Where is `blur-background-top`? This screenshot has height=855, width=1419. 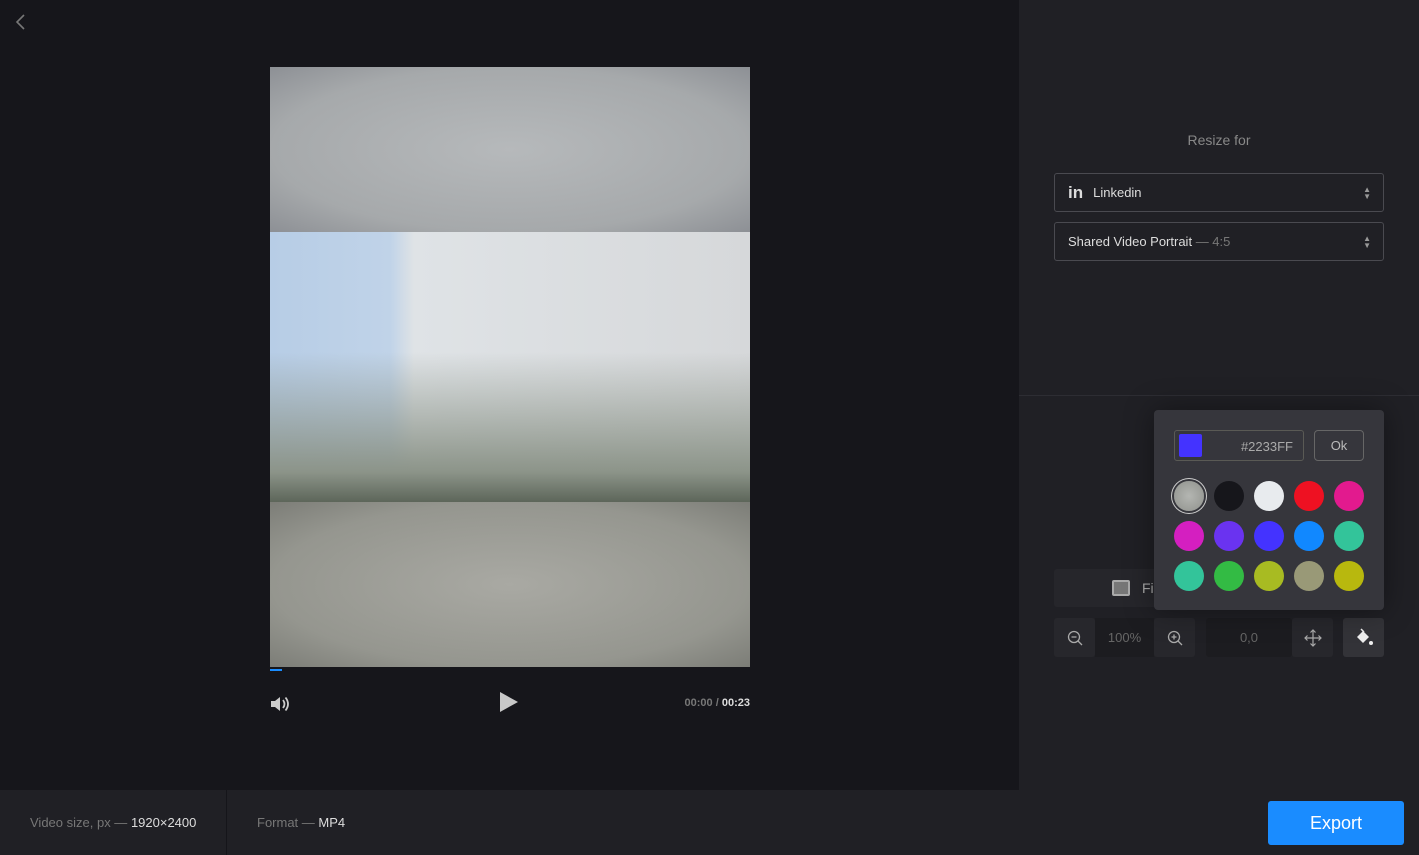
blur-background-top is located at coordinates (510, 149).